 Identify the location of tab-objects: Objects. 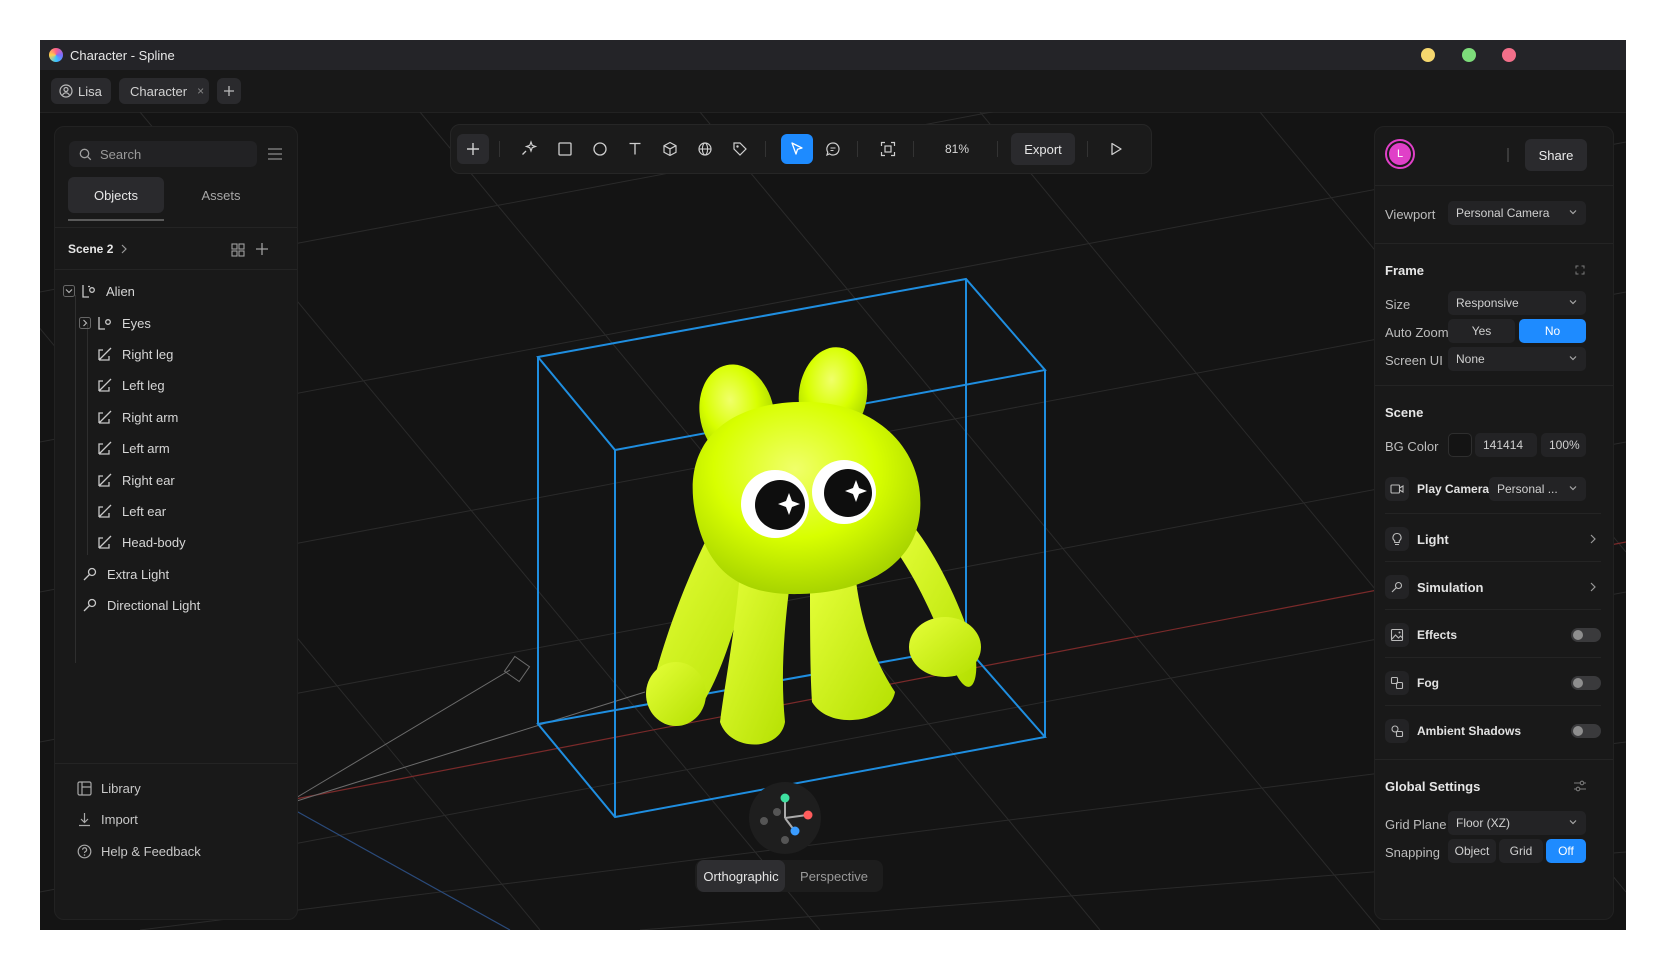
(116, 195).